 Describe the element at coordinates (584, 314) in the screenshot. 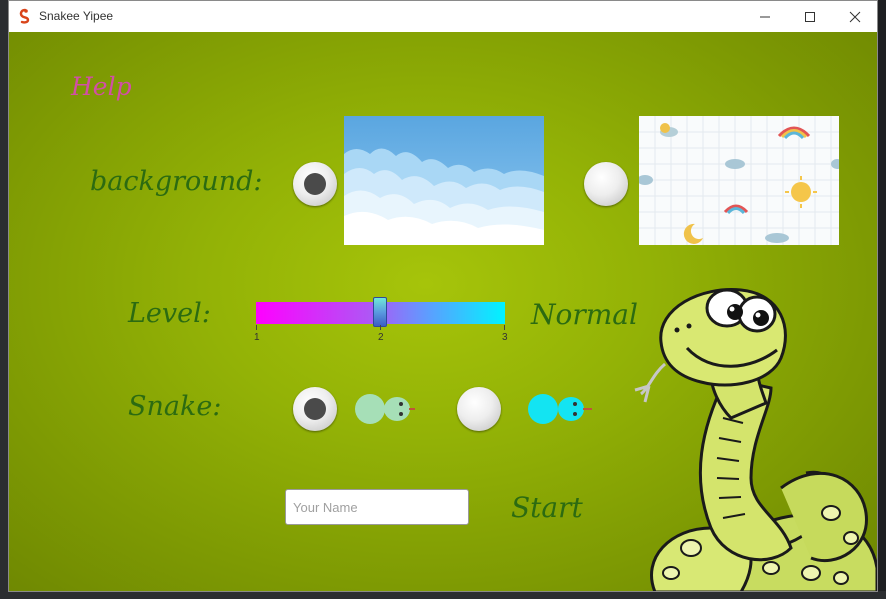

I see `level-value-text: Normal` at that location.